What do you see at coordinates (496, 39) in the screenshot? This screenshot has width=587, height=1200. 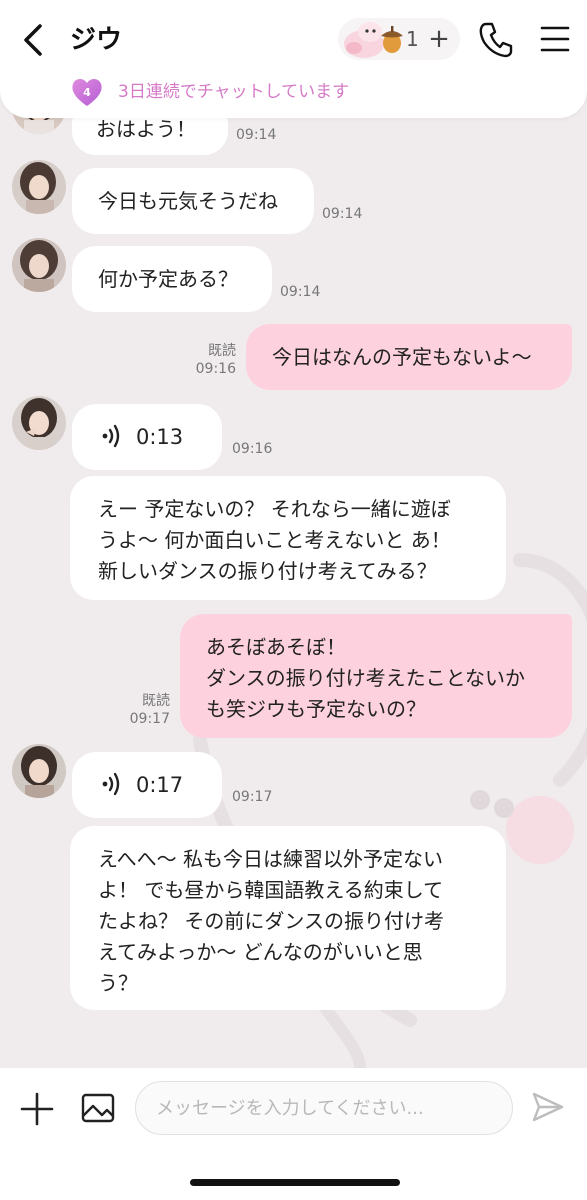 I see `phone-icon` at bounding box center [496, 39].